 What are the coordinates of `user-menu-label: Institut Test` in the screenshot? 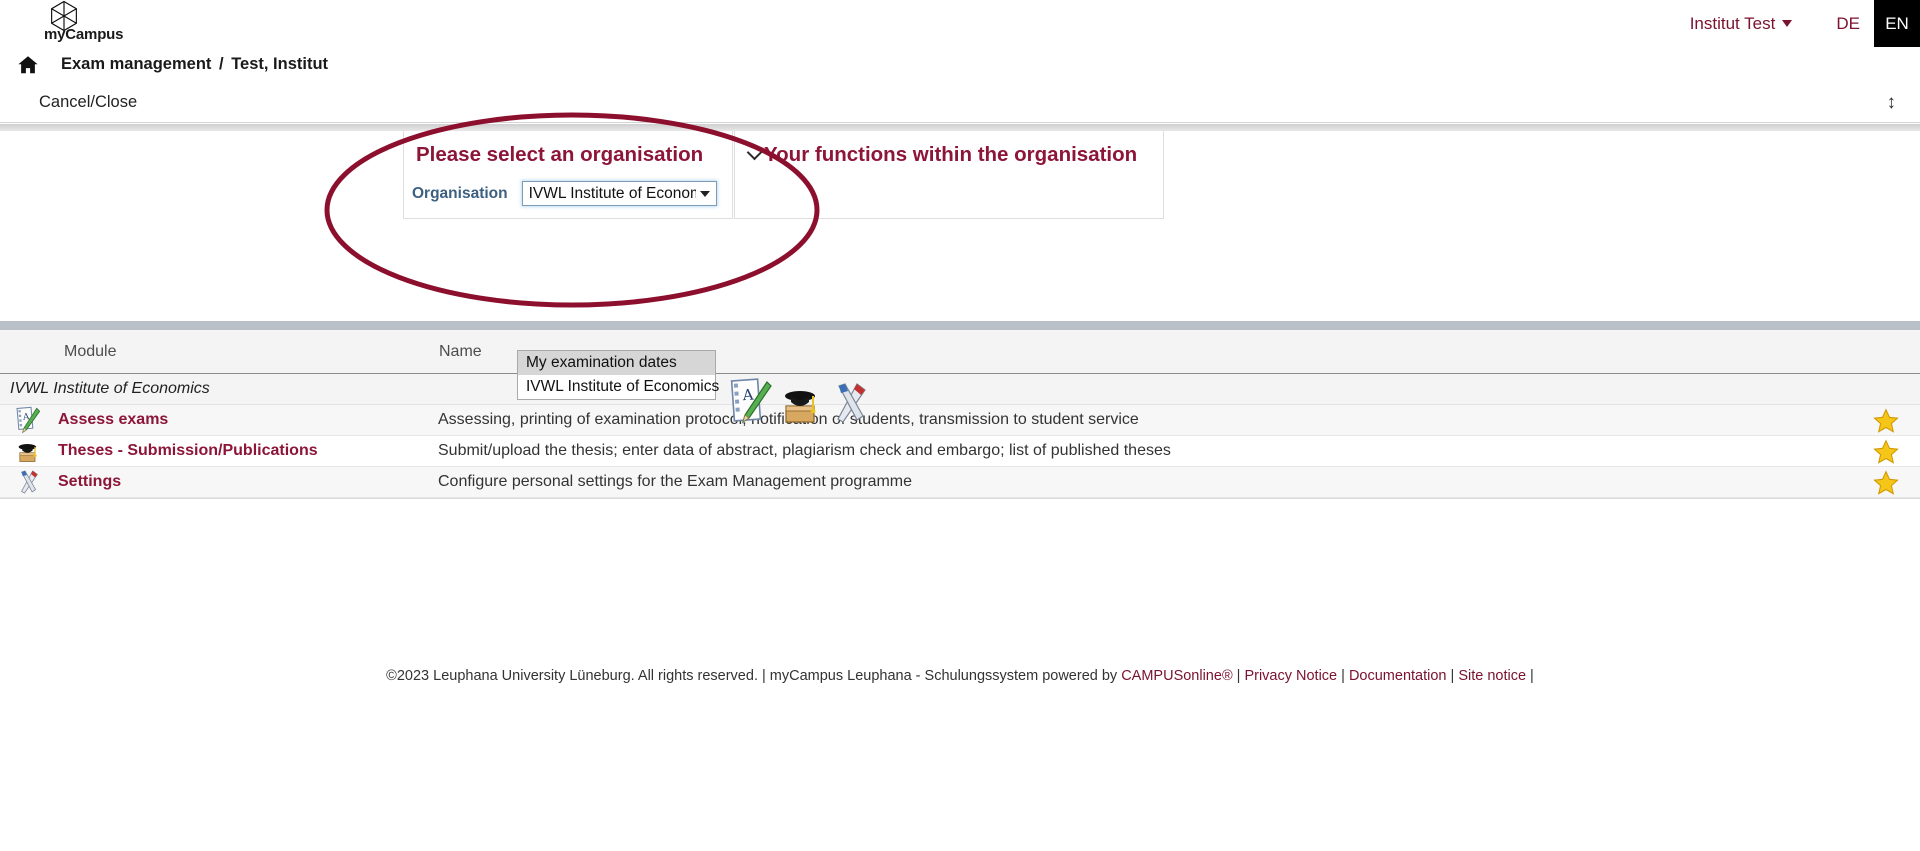 It's located at (1732, 23).